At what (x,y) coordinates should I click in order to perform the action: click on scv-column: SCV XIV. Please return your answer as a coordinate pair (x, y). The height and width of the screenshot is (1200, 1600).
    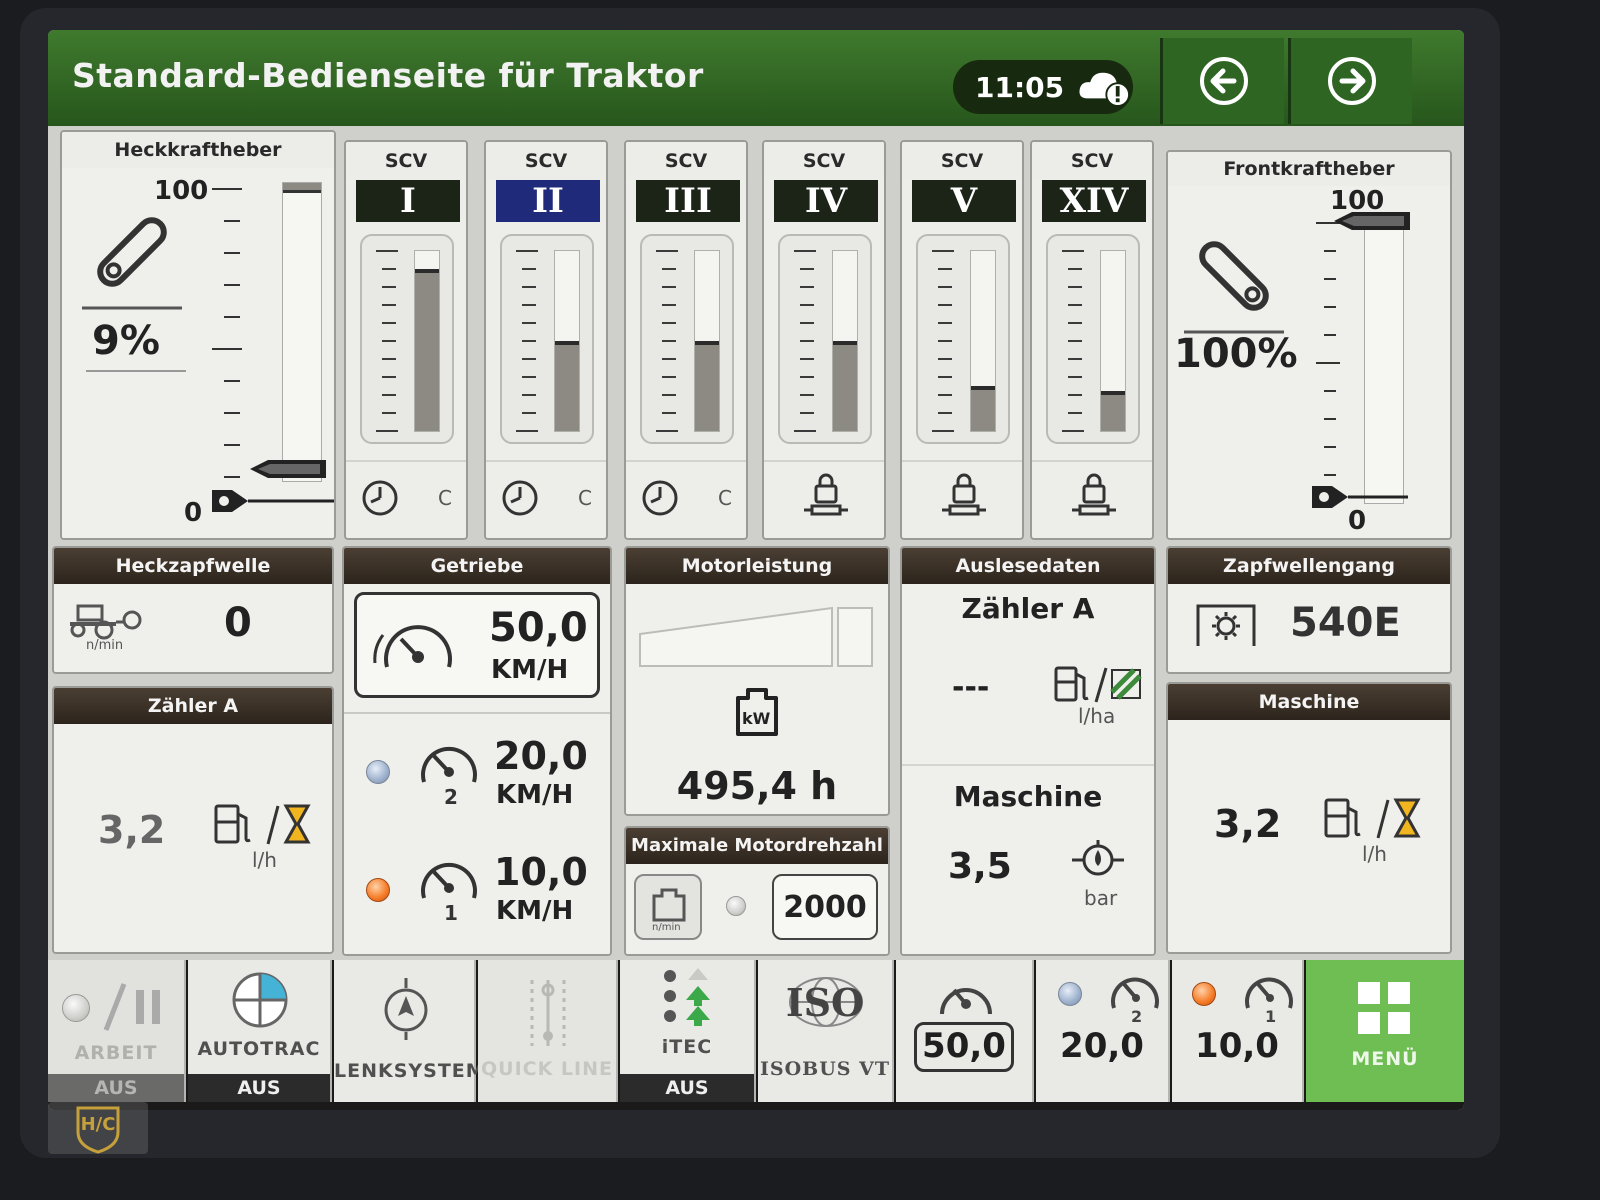
    Looking at the image, I should click on (1092, 340).